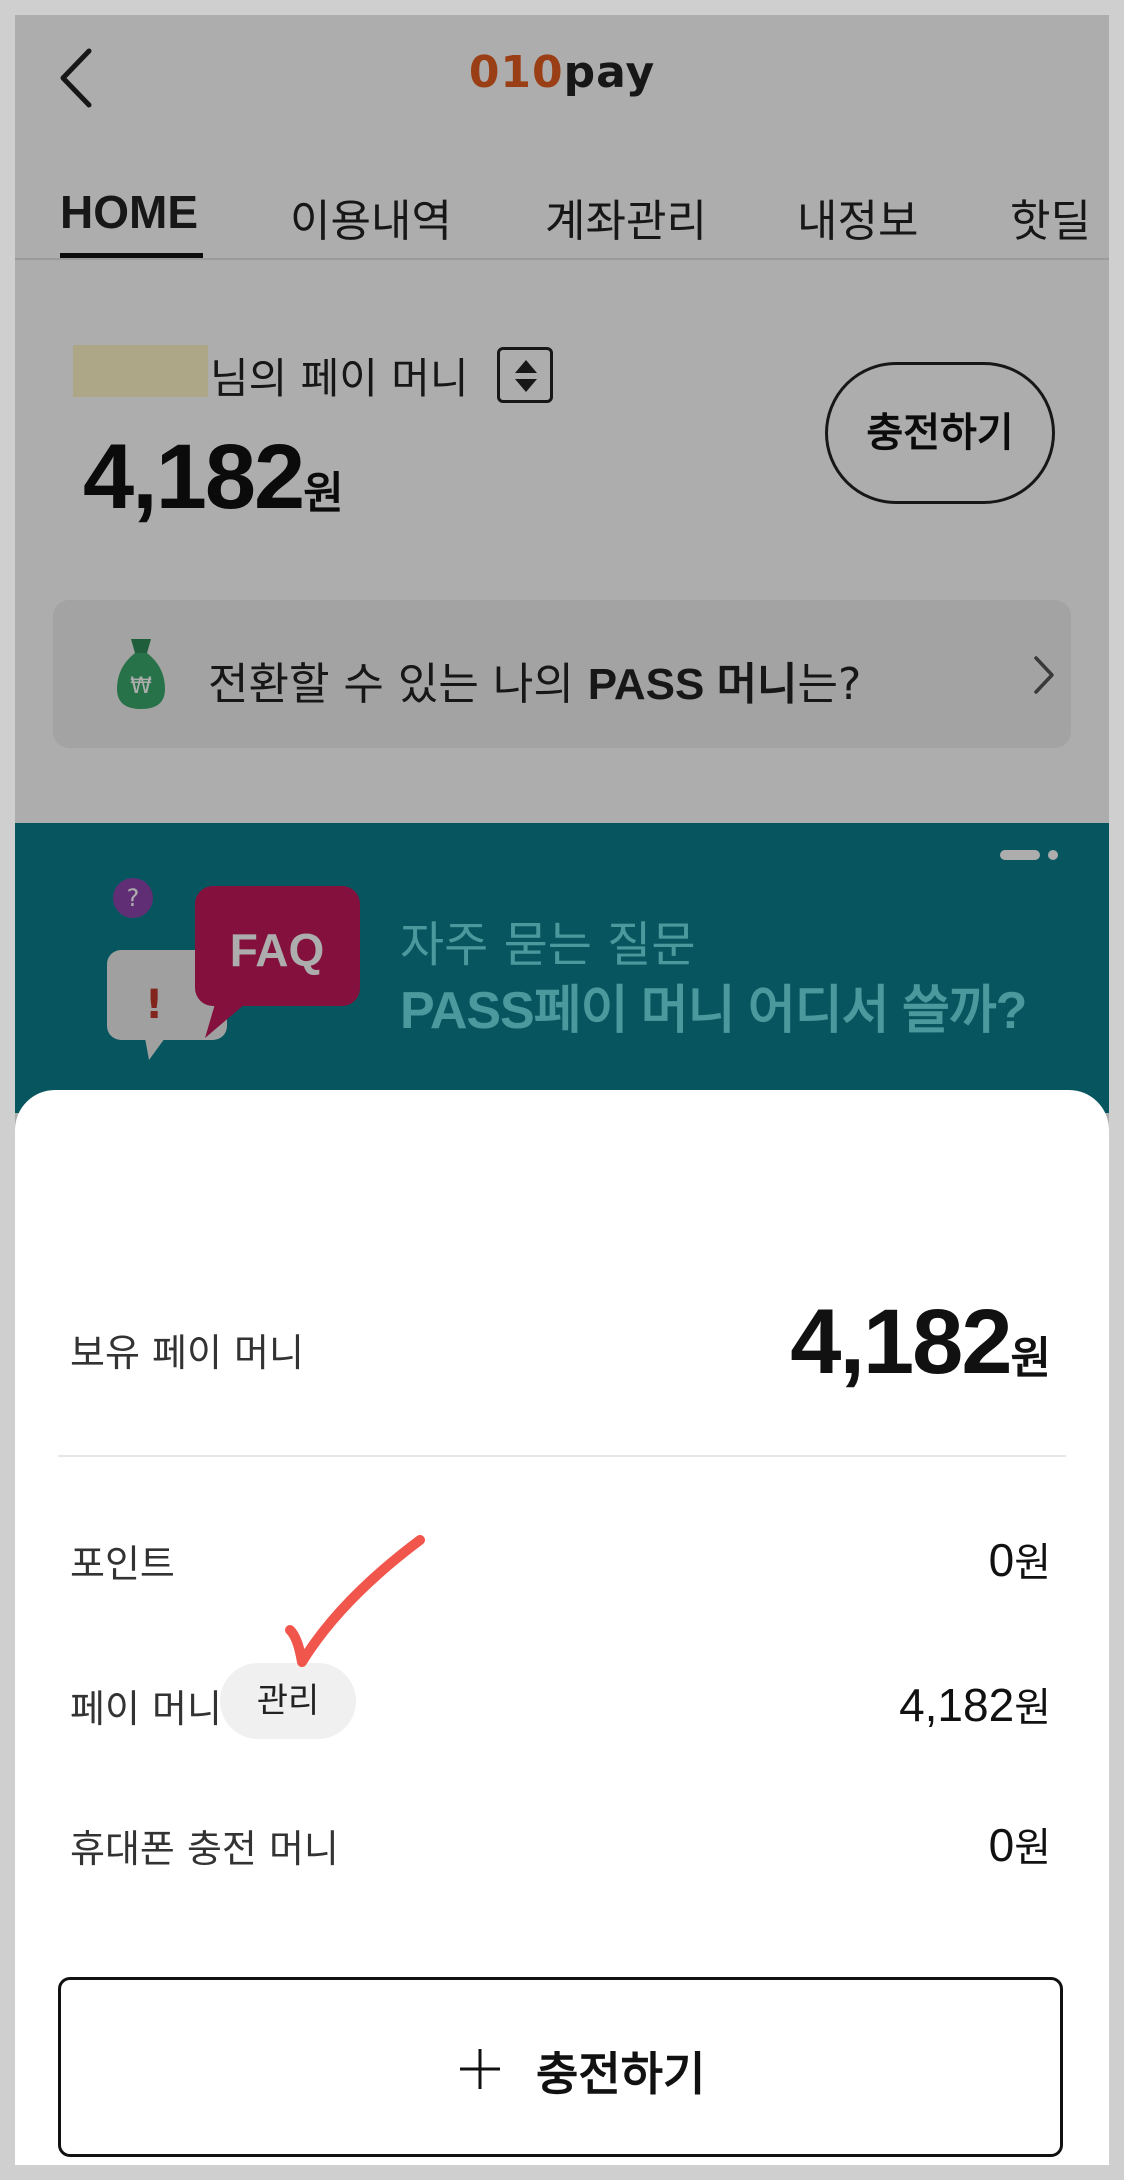  What do you see at coordinates (562, 1456) in the screenshot?
I see `sheet-divider` at bounding box center [562, 1456].